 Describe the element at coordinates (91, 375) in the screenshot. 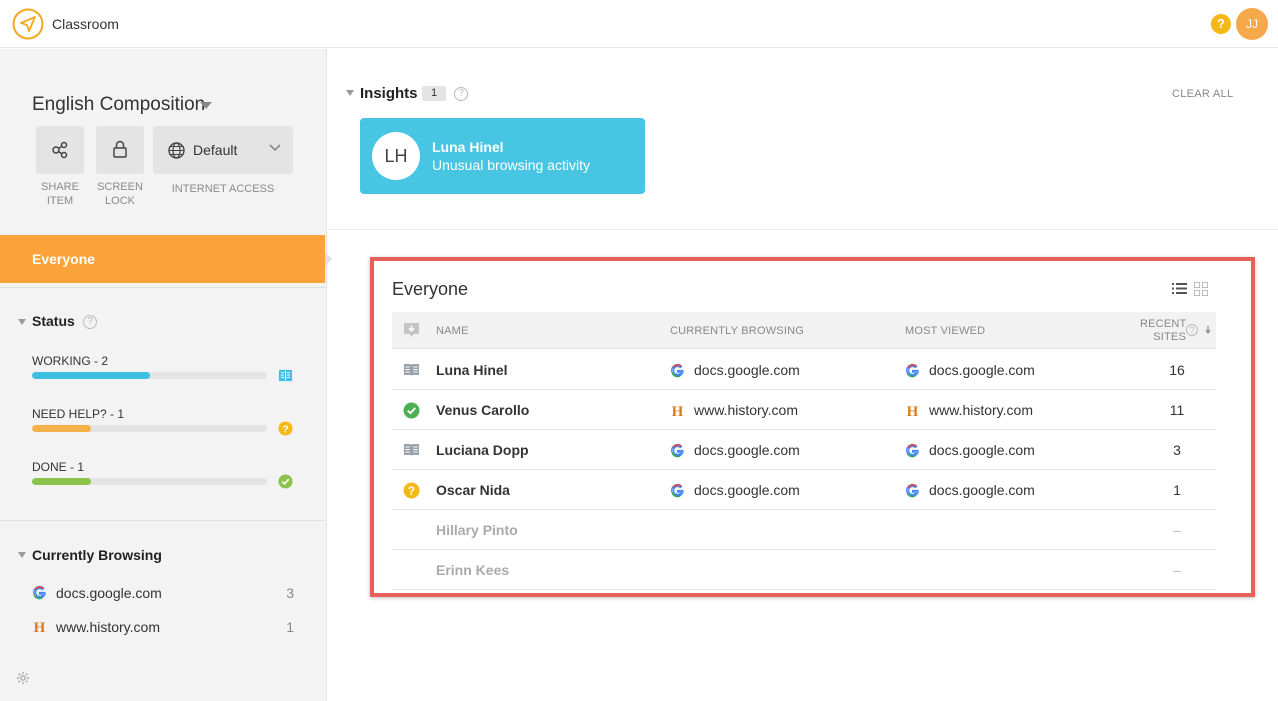

I see `status-working-bar-fill` at that location.